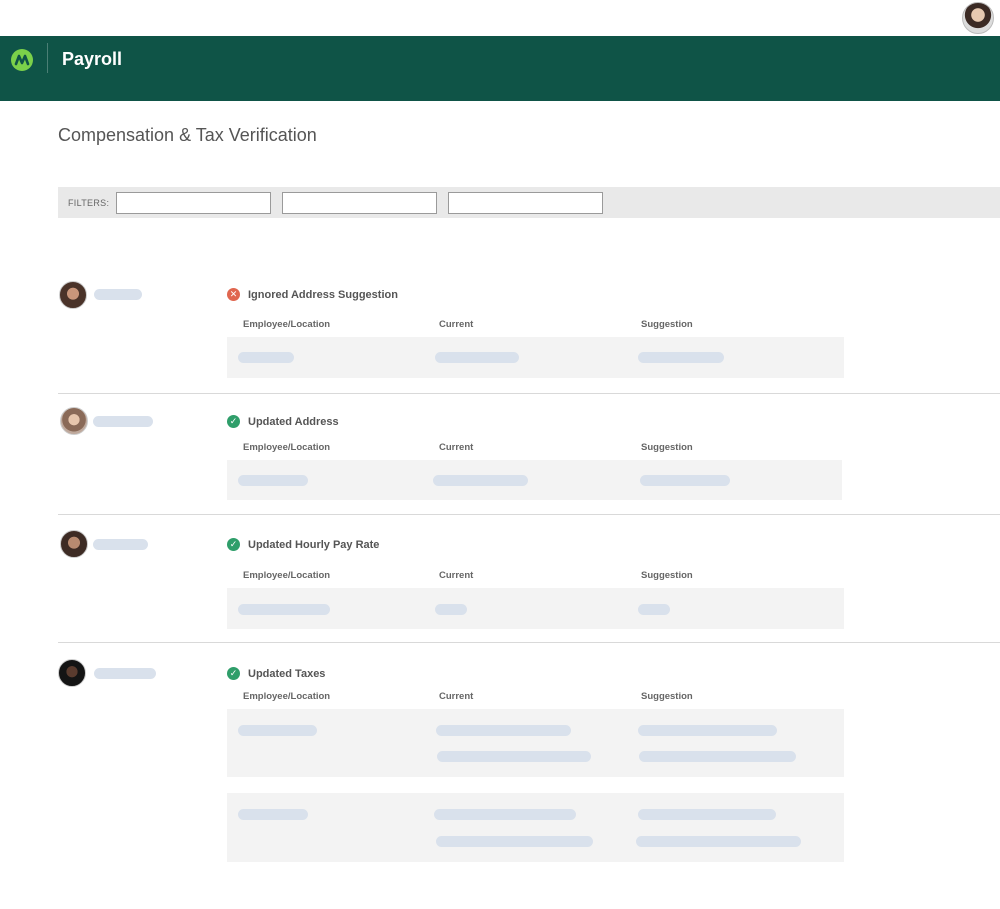 This screenshot has height=909, width=1000. What do you see at coordinates (22, 60) in the screenshot?
I see `payroll-logo-icon` at bounding box center [22, 60].